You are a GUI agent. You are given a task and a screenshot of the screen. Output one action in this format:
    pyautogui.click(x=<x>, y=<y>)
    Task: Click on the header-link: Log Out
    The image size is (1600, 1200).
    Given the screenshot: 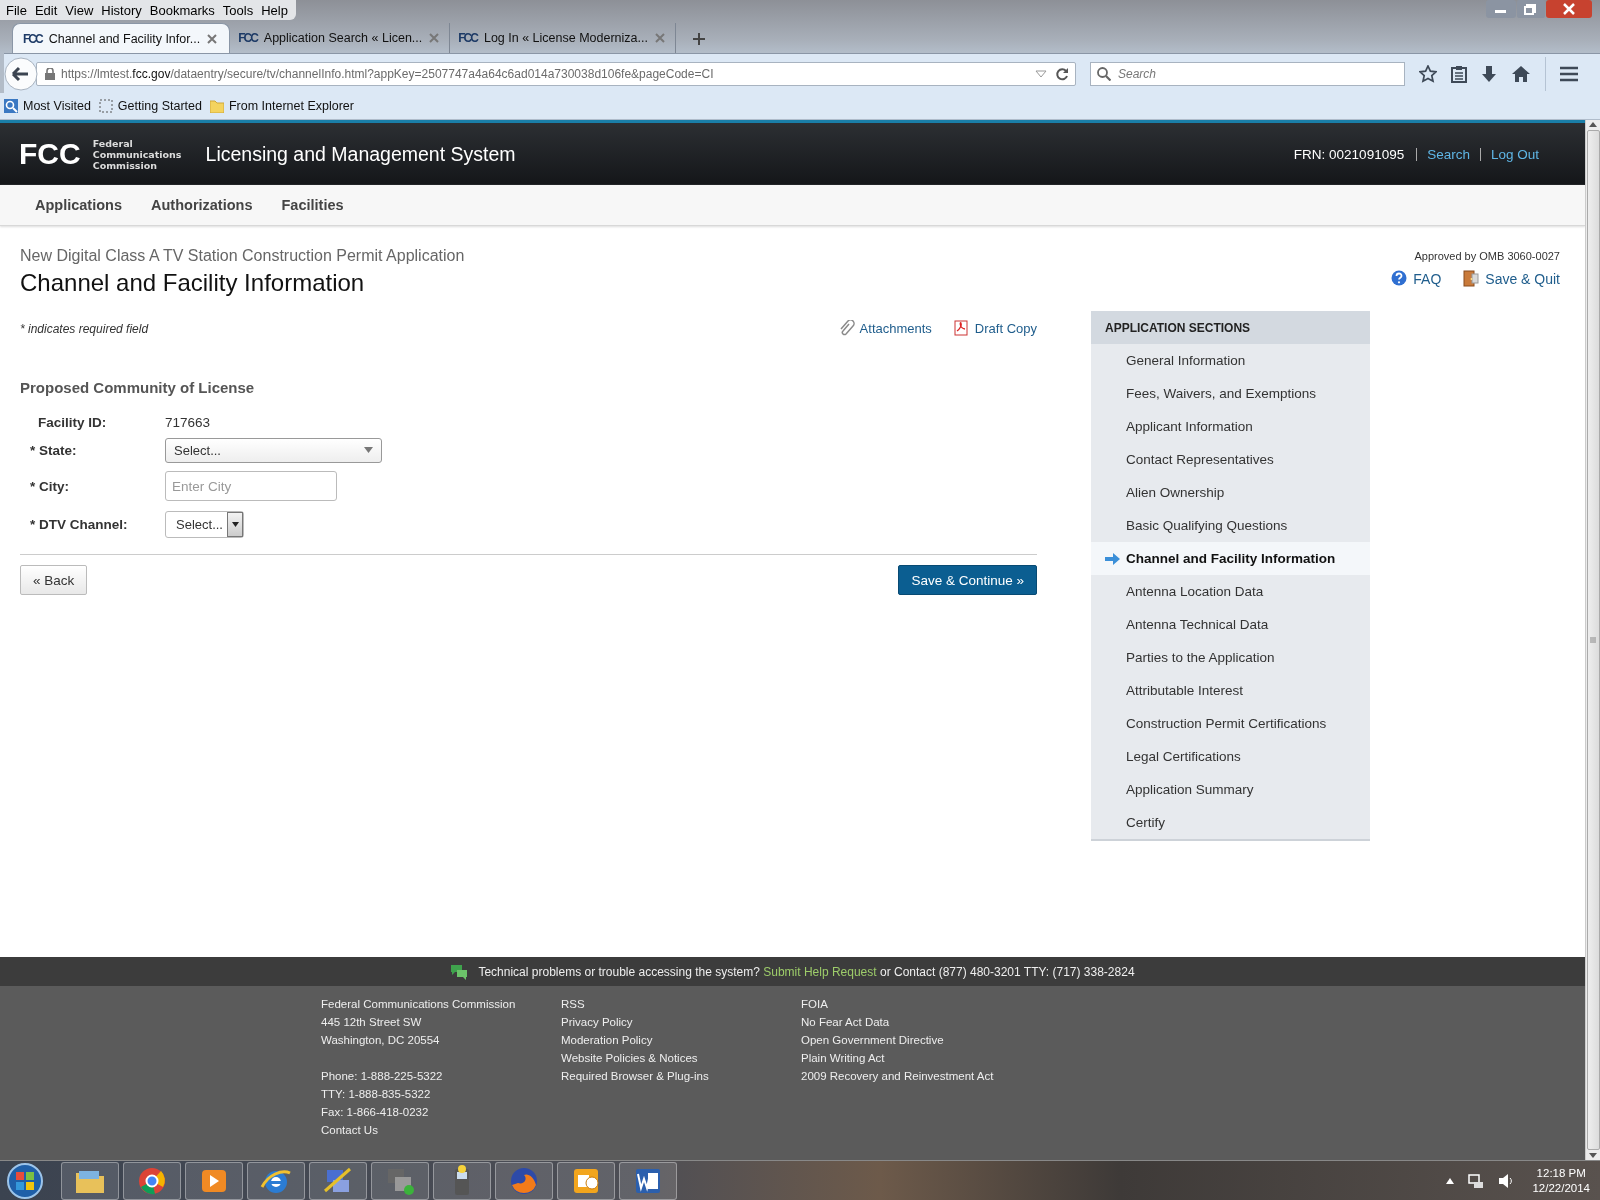 What is the action you would take?
    pyautogui.click(x=1509, y=154)
    